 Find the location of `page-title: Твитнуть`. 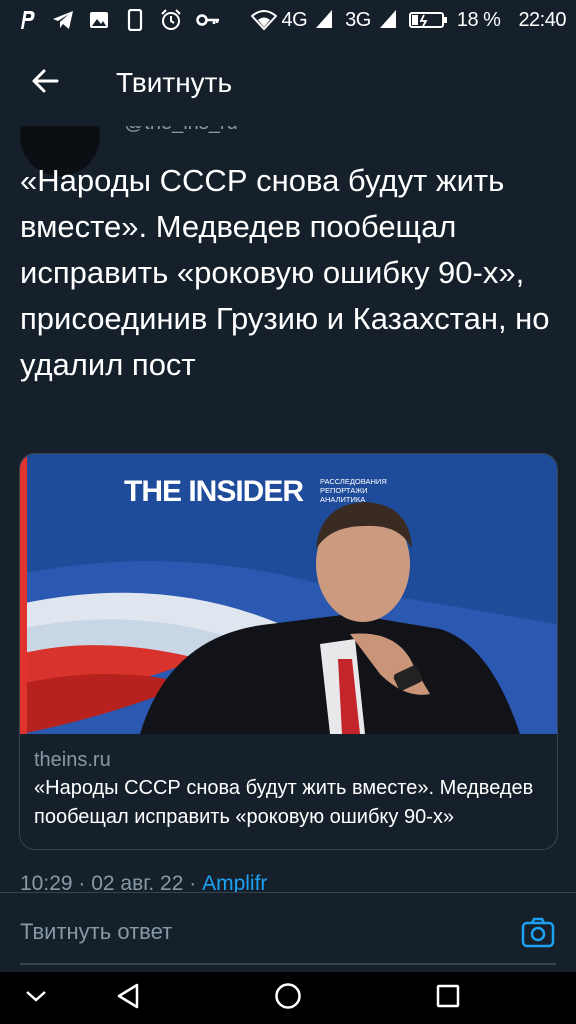

page-title: Твитнуть is located at coordinates (174, 82).